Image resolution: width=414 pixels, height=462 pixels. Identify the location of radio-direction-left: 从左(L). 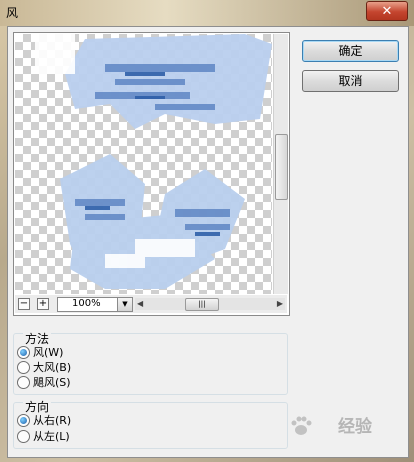
(43, 436).